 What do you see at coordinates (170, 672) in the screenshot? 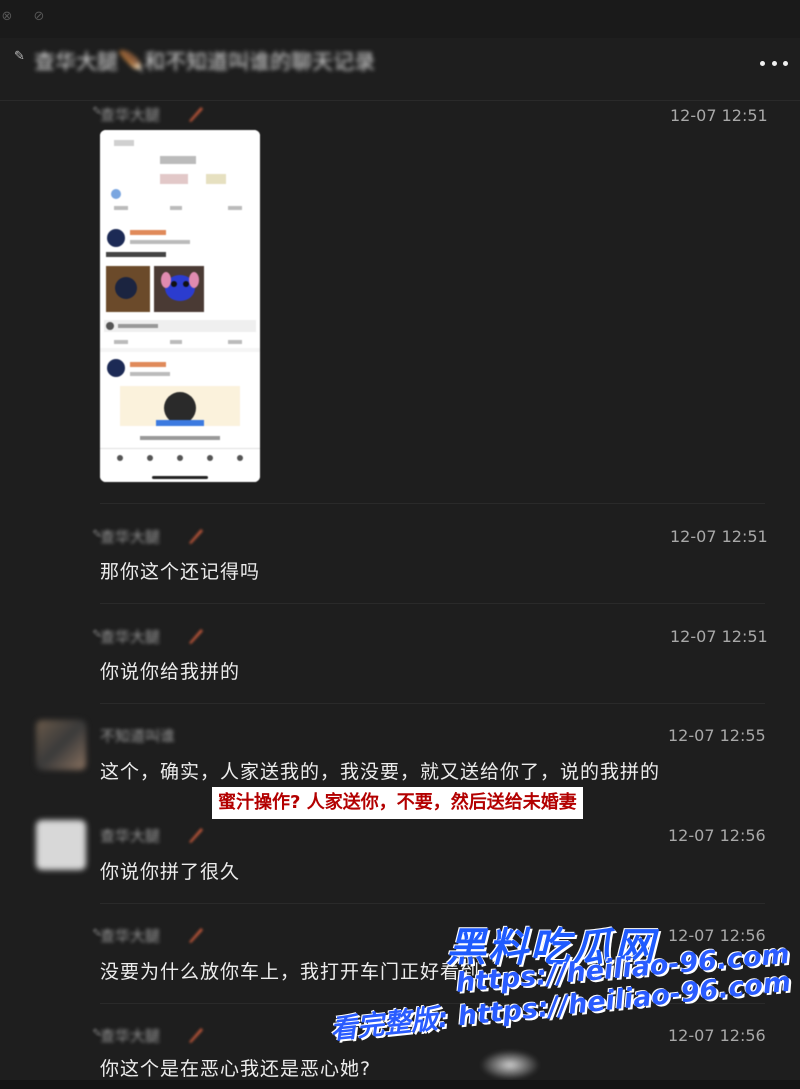
I see `message-text: 你说你给我拼的` at bounding box center [170, 672].